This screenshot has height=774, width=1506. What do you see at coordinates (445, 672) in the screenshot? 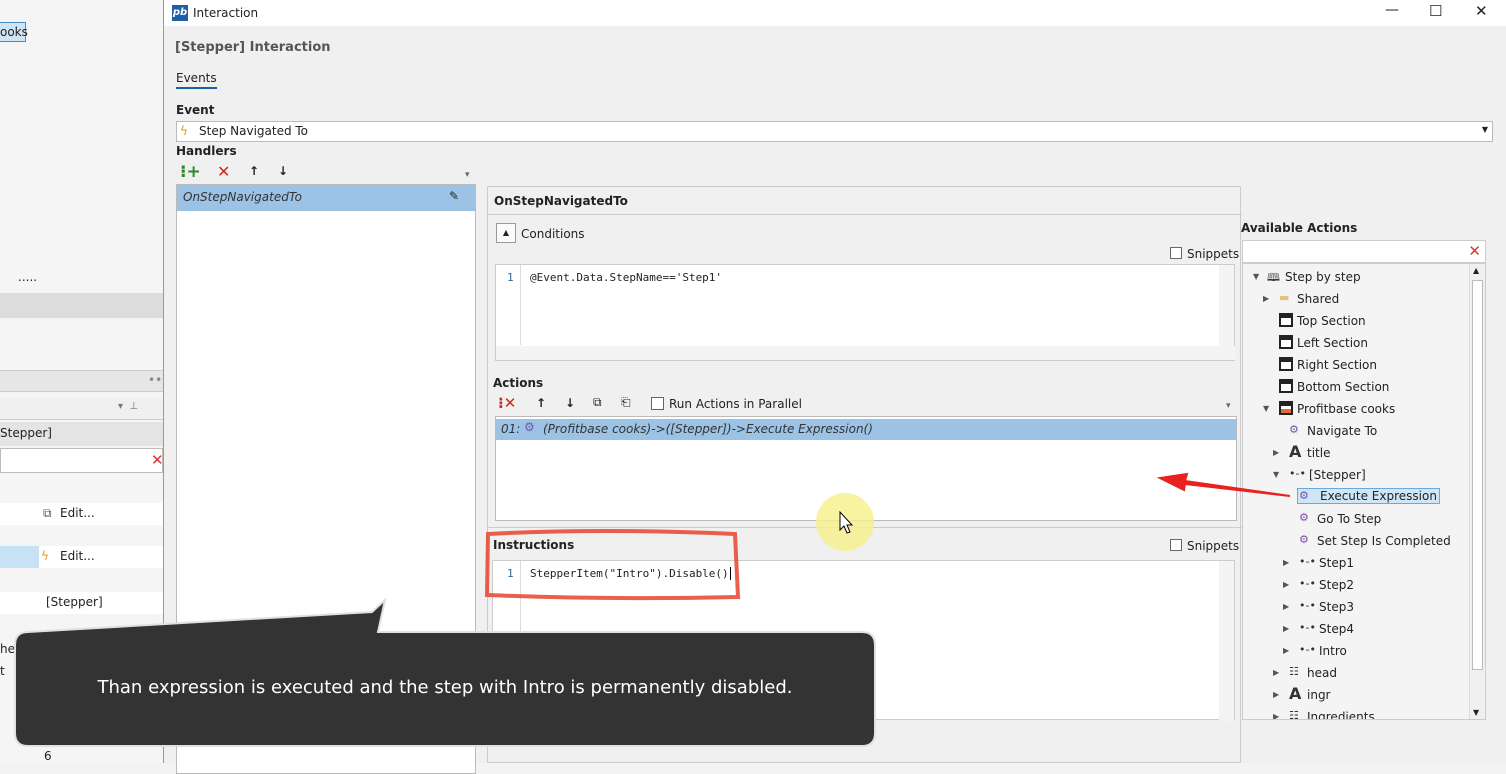
I see `callout-bubble` at bounding box center [445, 672].